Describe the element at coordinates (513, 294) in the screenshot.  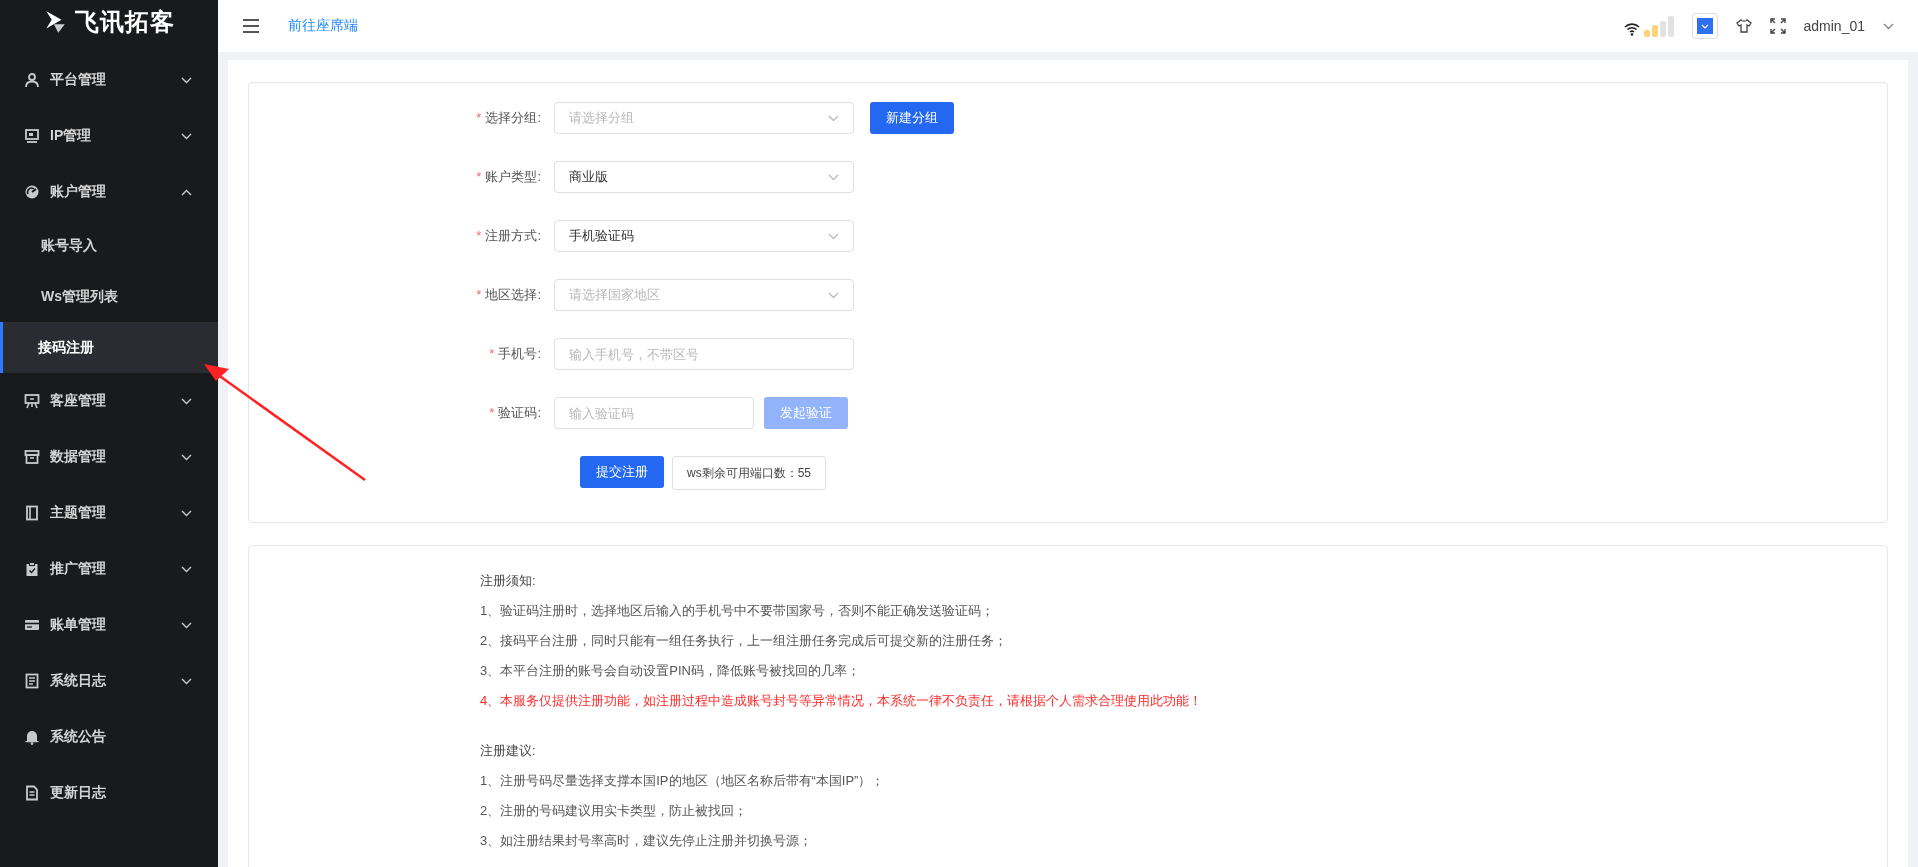
I see `field-label: 地区选择:` at that location.